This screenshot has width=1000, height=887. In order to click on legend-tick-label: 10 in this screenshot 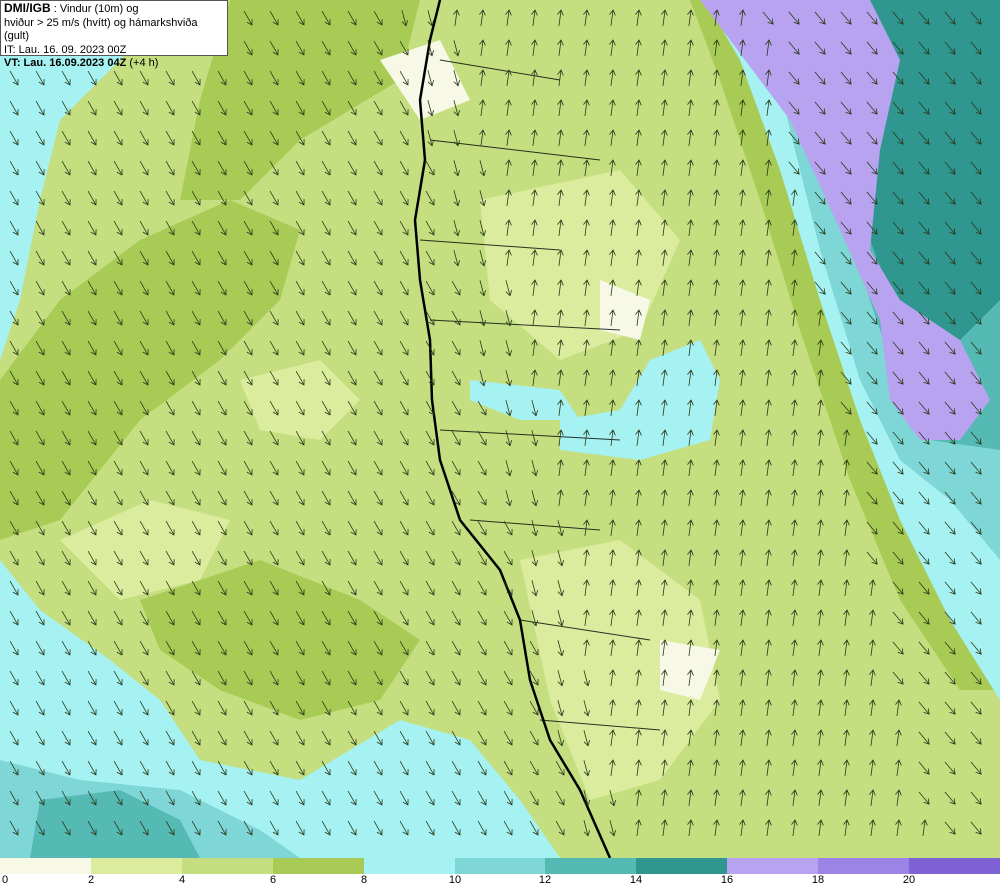, I will do `click(455, 880)`.